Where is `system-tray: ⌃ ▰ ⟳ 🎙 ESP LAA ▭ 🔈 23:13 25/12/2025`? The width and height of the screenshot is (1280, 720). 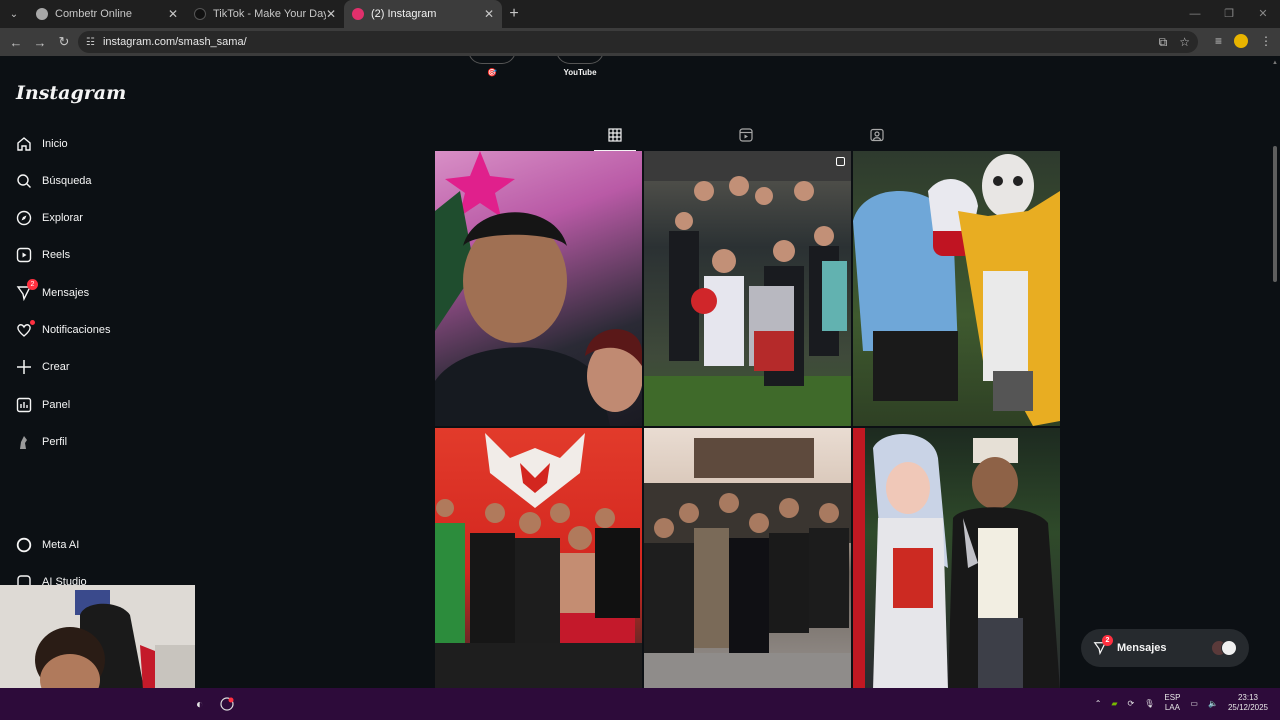
system-tray: ⌃ ▰ ⟳ 🎙 ESP LAA ▭ 🔈 23:13 25/12/2025 is located at coordinates (1181, 703).